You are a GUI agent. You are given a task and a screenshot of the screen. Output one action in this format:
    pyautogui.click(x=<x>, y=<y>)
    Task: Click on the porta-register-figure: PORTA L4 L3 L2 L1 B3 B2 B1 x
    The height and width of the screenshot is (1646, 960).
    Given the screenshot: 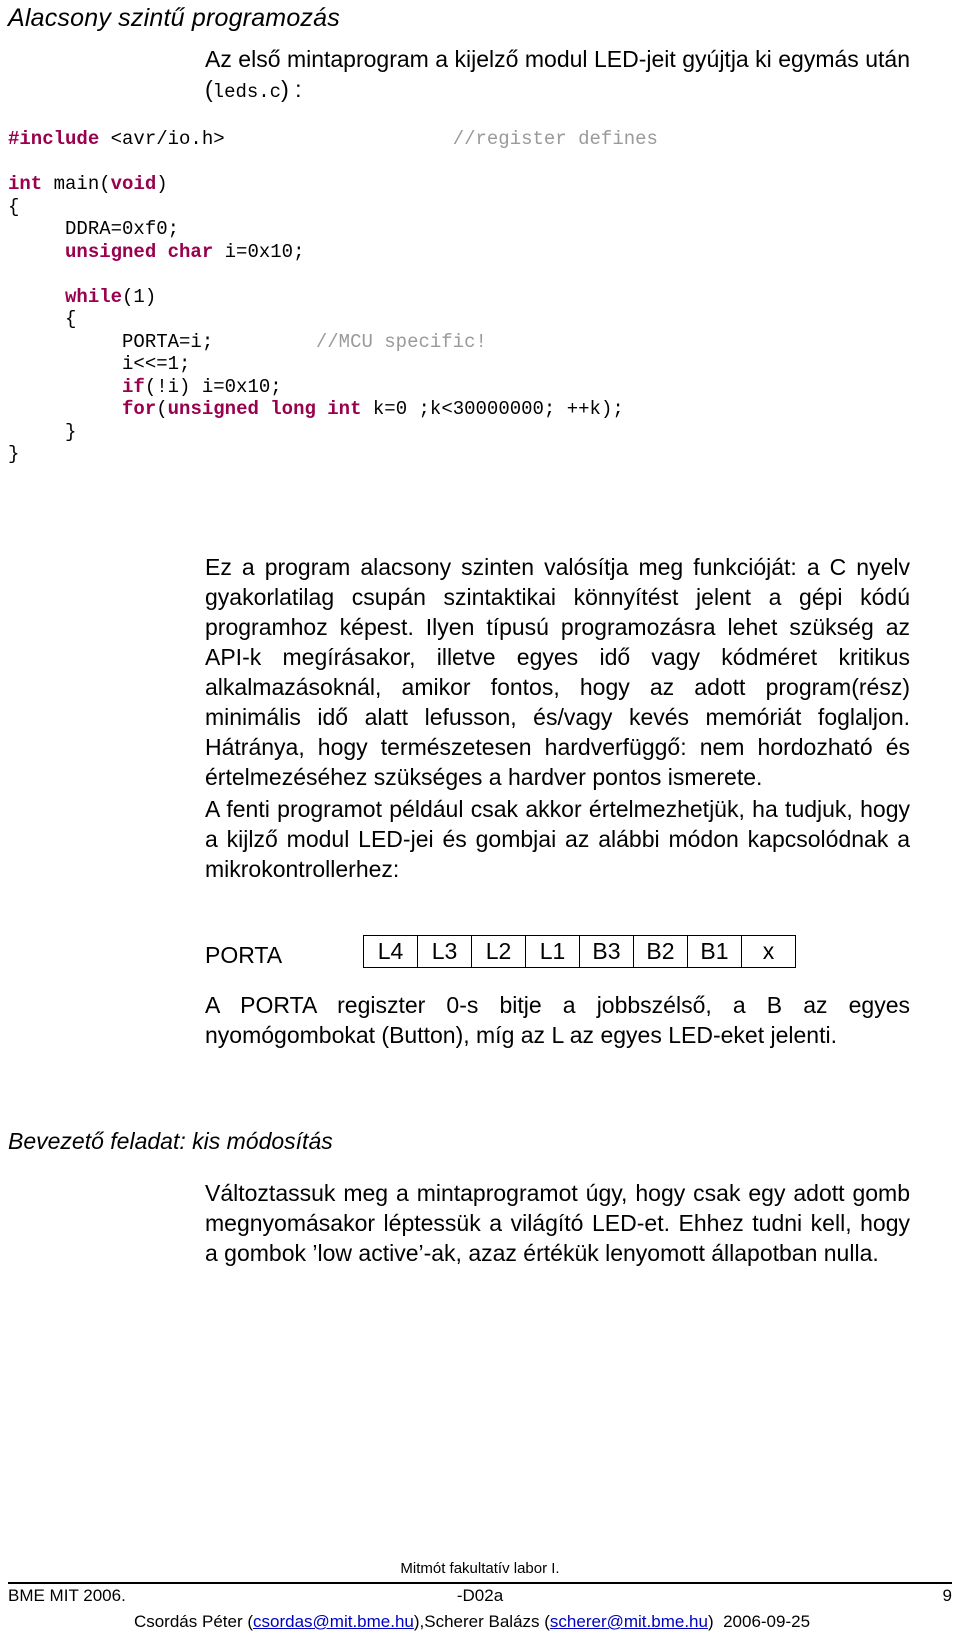 What is the action you would take?
    pyautogui.click(x=557, y=958)
    